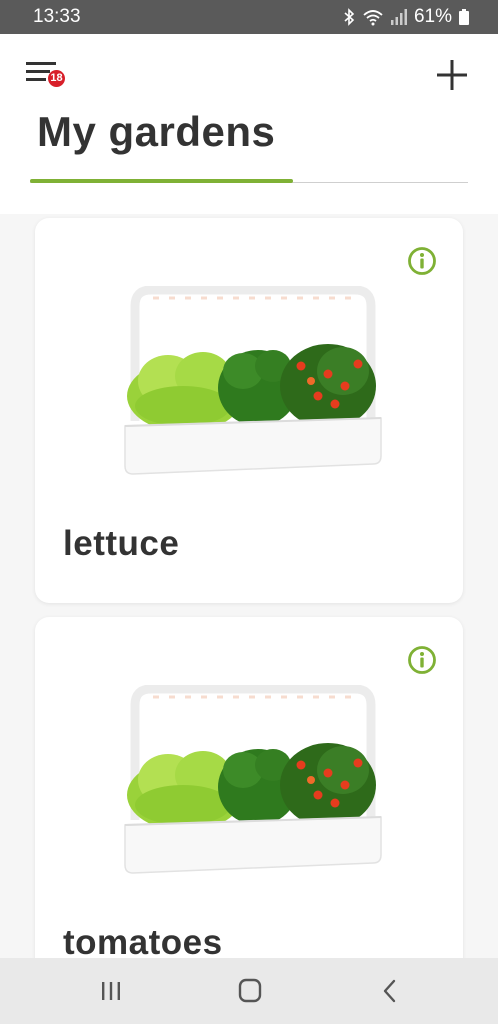 The height and width of the screenshot is (1024, 498). Describe the element at coordinates (432, 16) in the screenshot. I see `battery-percent: 61%` at that location.